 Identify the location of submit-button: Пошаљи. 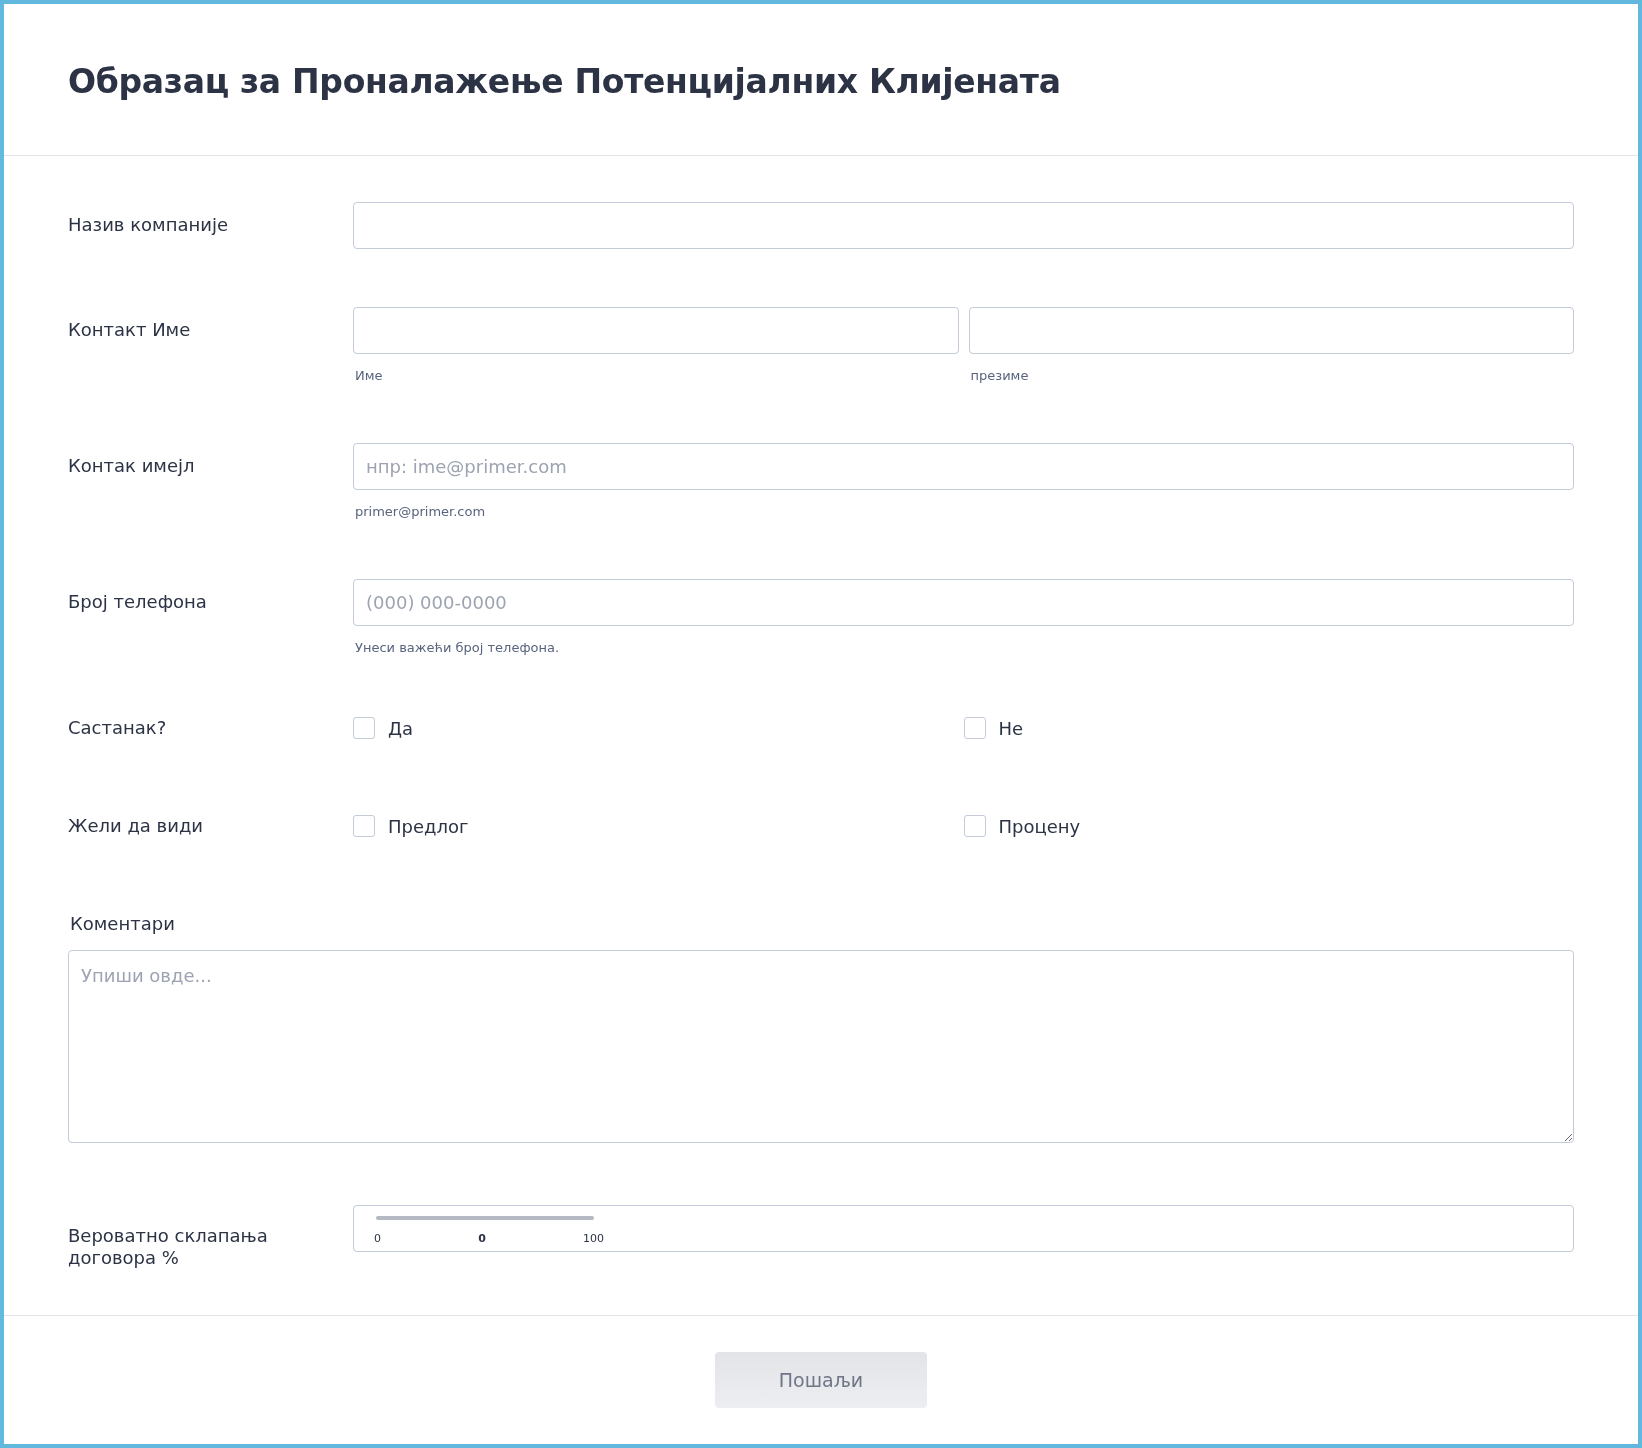
(821, 1380).